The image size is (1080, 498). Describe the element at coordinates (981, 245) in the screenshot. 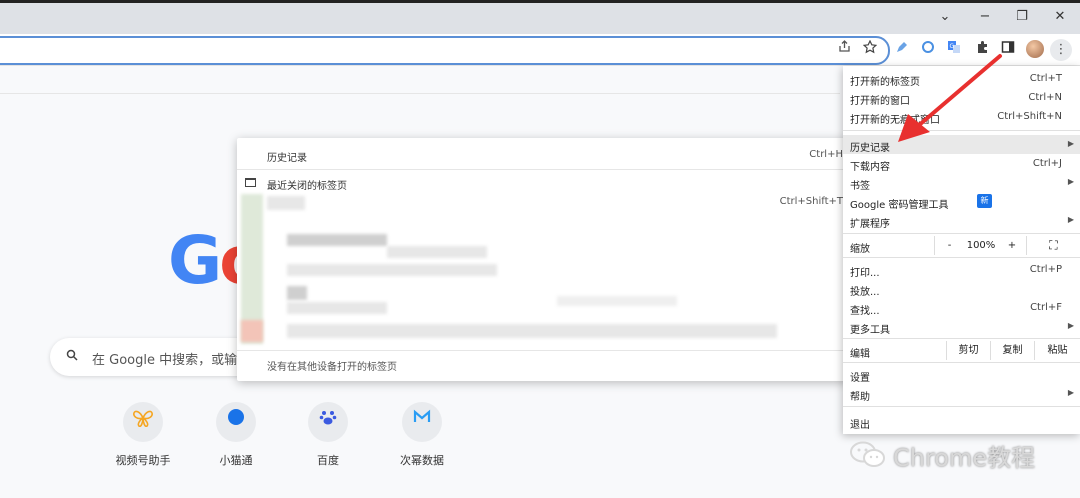

I see `zoom-level: 100%` at that location.